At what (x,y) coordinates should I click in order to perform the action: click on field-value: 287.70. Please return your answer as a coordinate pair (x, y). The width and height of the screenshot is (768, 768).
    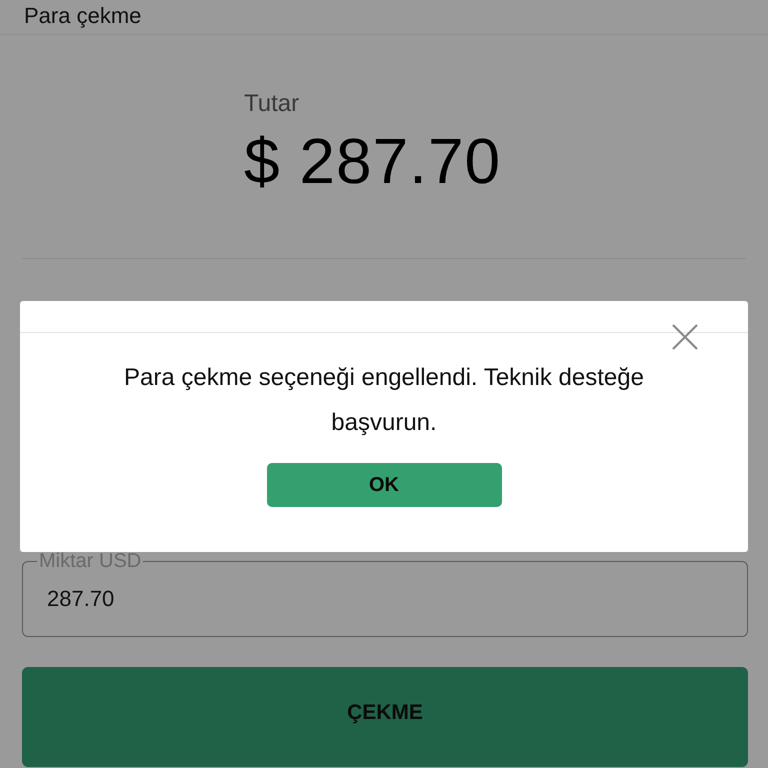
    Looking at the image, I should click on (81, 599).